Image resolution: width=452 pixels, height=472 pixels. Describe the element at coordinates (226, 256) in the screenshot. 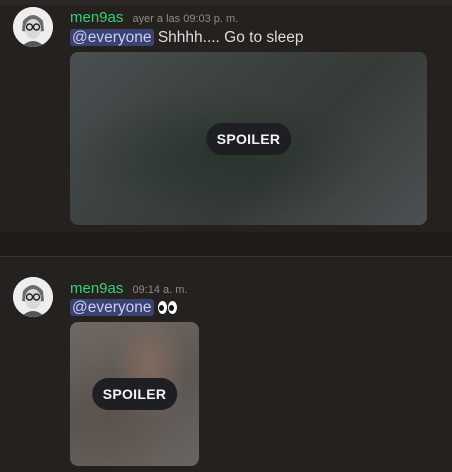

I see `divider-line` at that location.